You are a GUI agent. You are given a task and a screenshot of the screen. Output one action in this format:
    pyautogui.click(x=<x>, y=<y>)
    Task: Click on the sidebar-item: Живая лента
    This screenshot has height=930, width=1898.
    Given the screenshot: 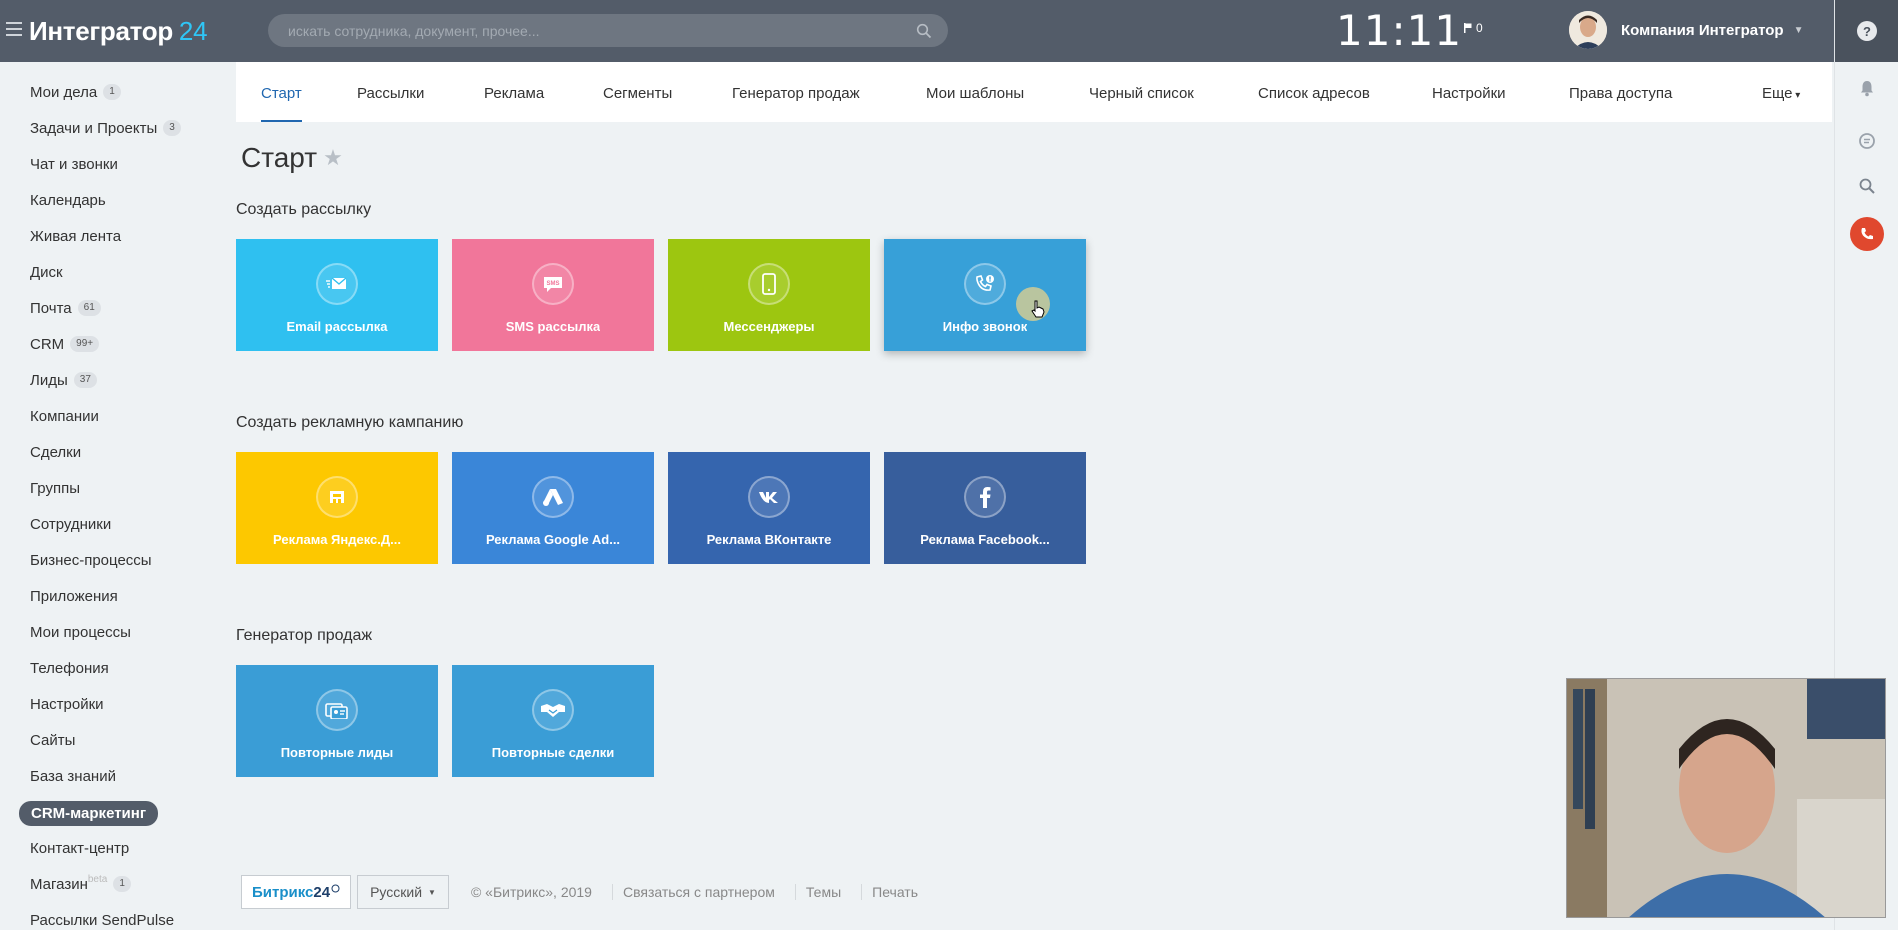 What is the action you would take?
    pyautogui.click(x=75, y=236)
    